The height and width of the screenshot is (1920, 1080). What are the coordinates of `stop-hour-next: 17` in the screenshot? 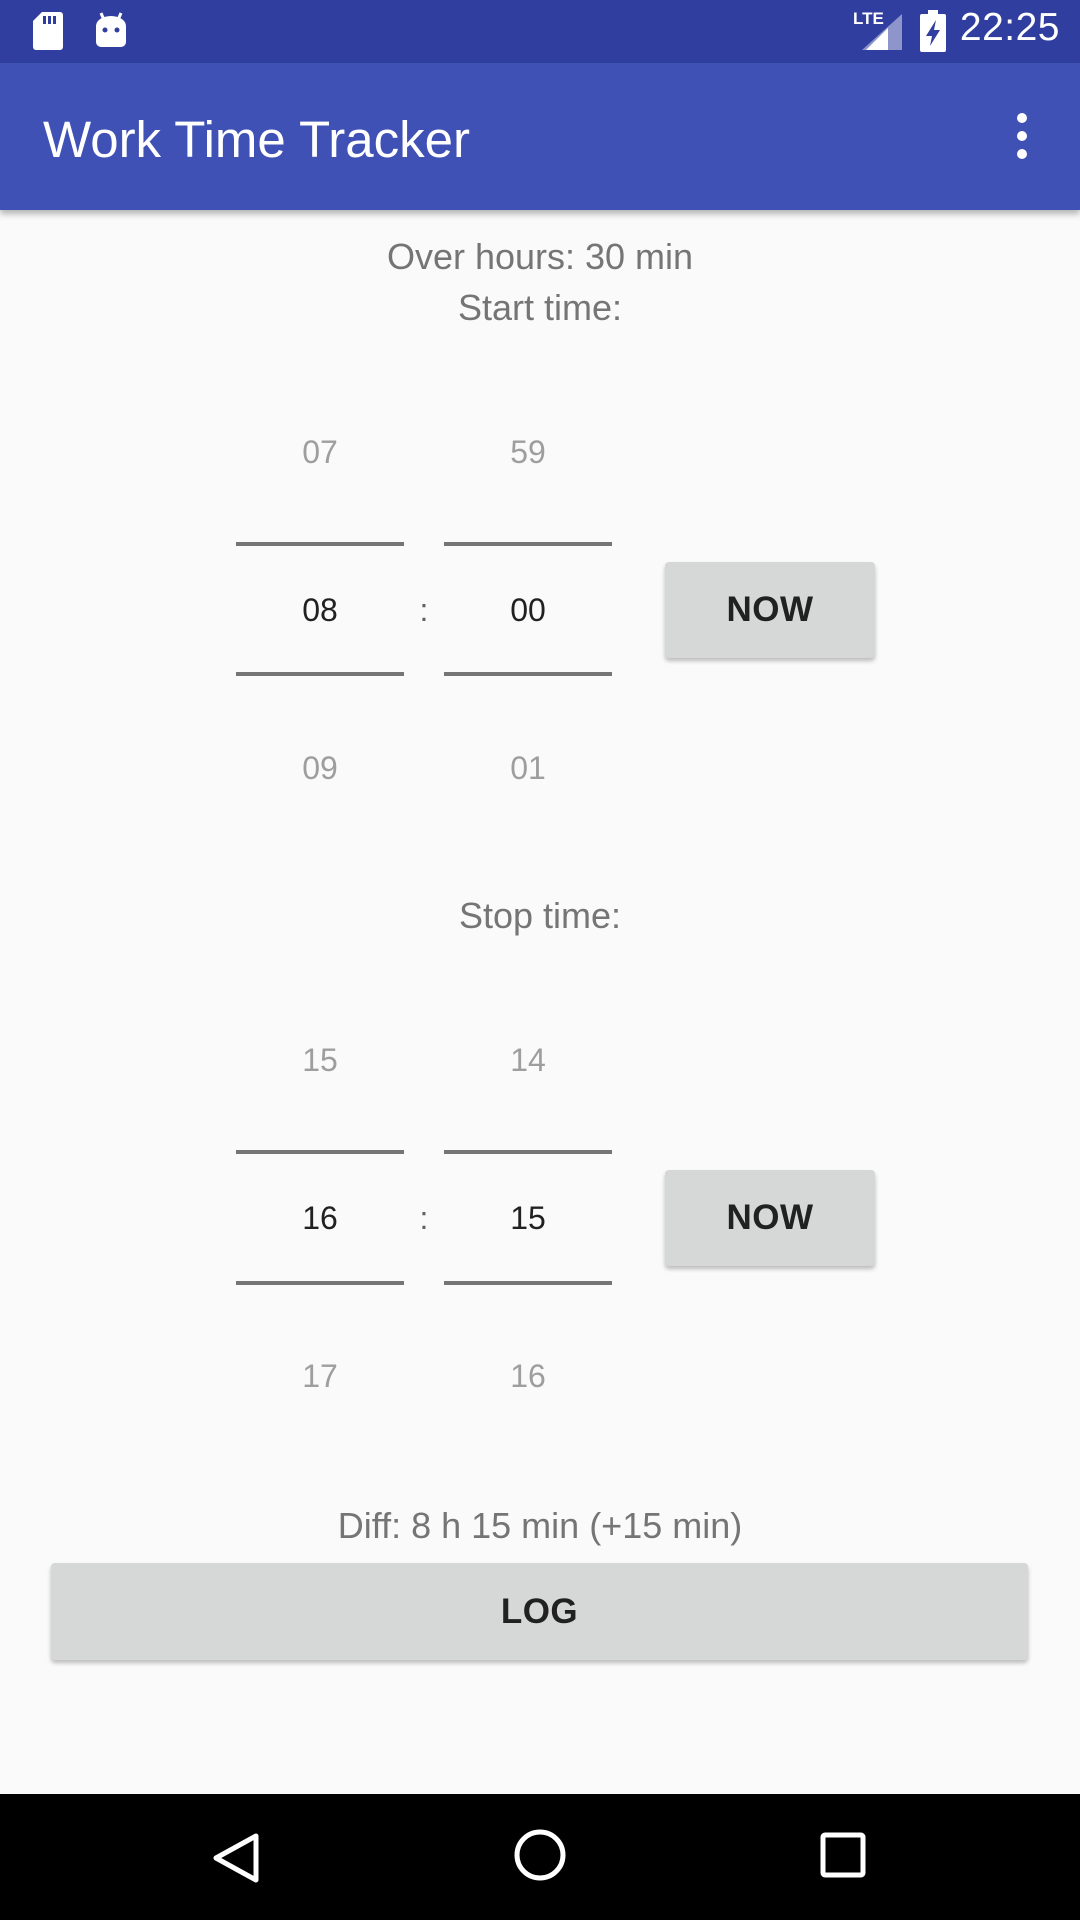 It's located at (320, 1376).